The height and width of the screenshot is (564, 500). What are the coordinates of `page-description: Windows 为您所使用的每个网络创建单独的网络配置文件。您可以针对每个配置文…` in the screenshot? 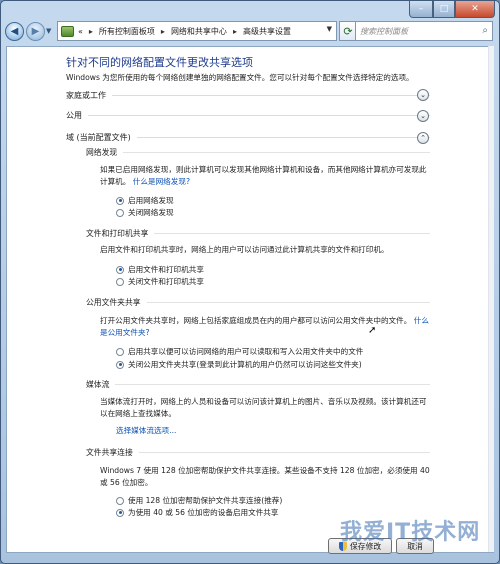 It's located at (240, 77).